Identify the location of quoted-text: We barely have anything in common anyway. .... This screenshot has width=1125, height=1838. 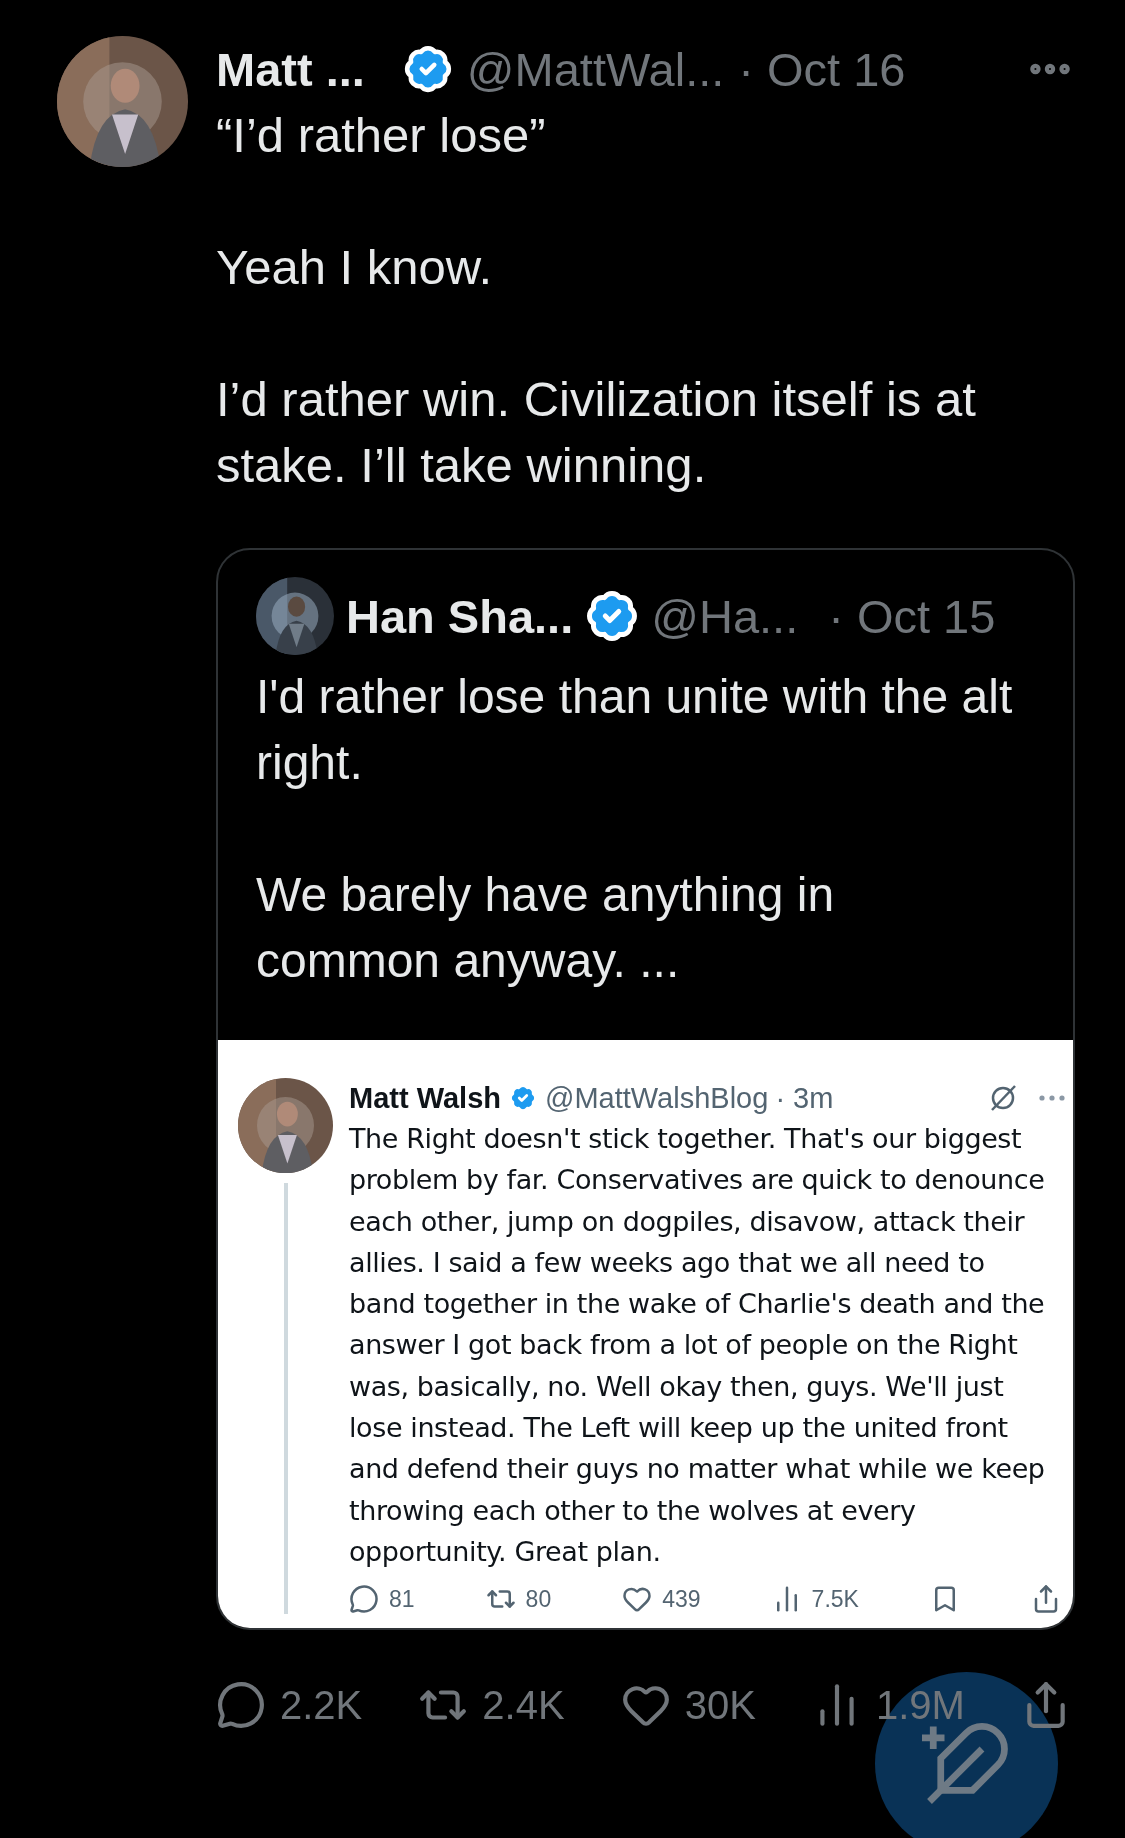
(546, 928).